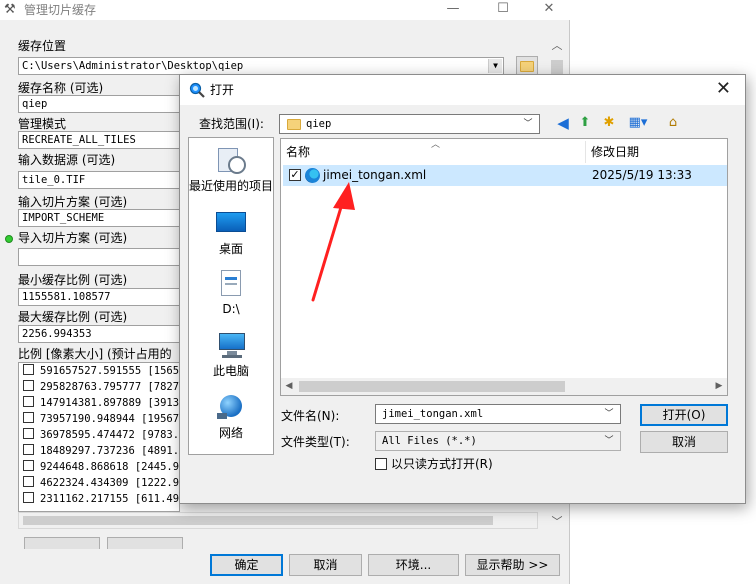 This screenshot has height=584, width=756. What do you see at coordinates (375, 175) in the screenshot?
I see `file-name: jimei_tongan.xml` at bounding box center [375, 175].